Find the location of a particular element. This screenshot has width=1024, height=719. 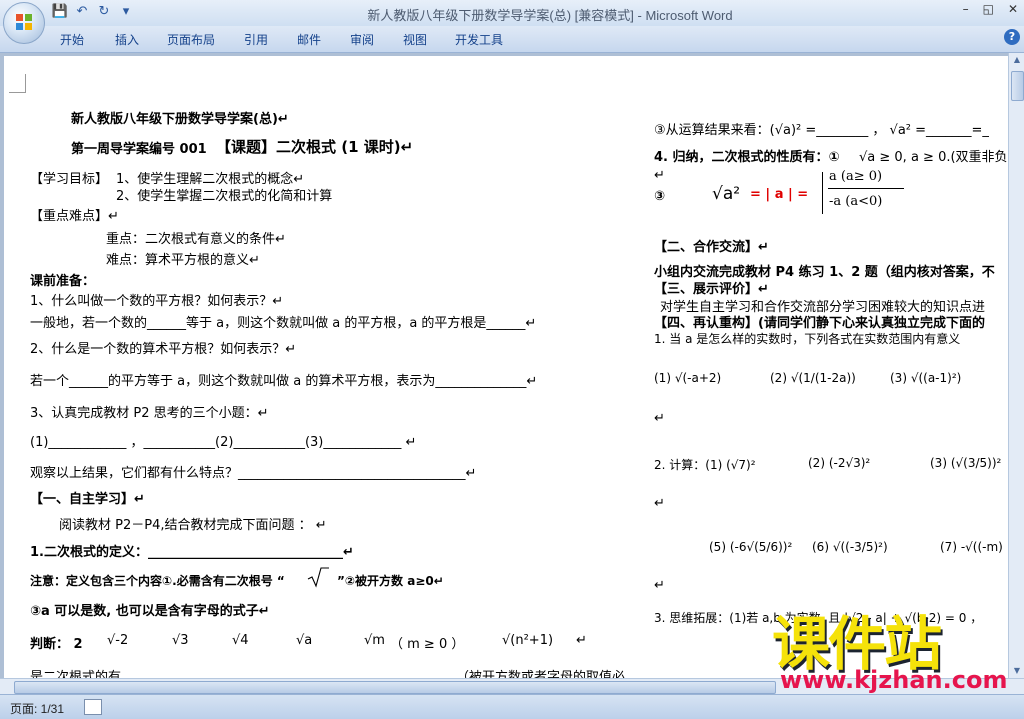

quick-access-toolbar: 💾 ↶ ↻ ▾ is located at coordinates (93, 12).